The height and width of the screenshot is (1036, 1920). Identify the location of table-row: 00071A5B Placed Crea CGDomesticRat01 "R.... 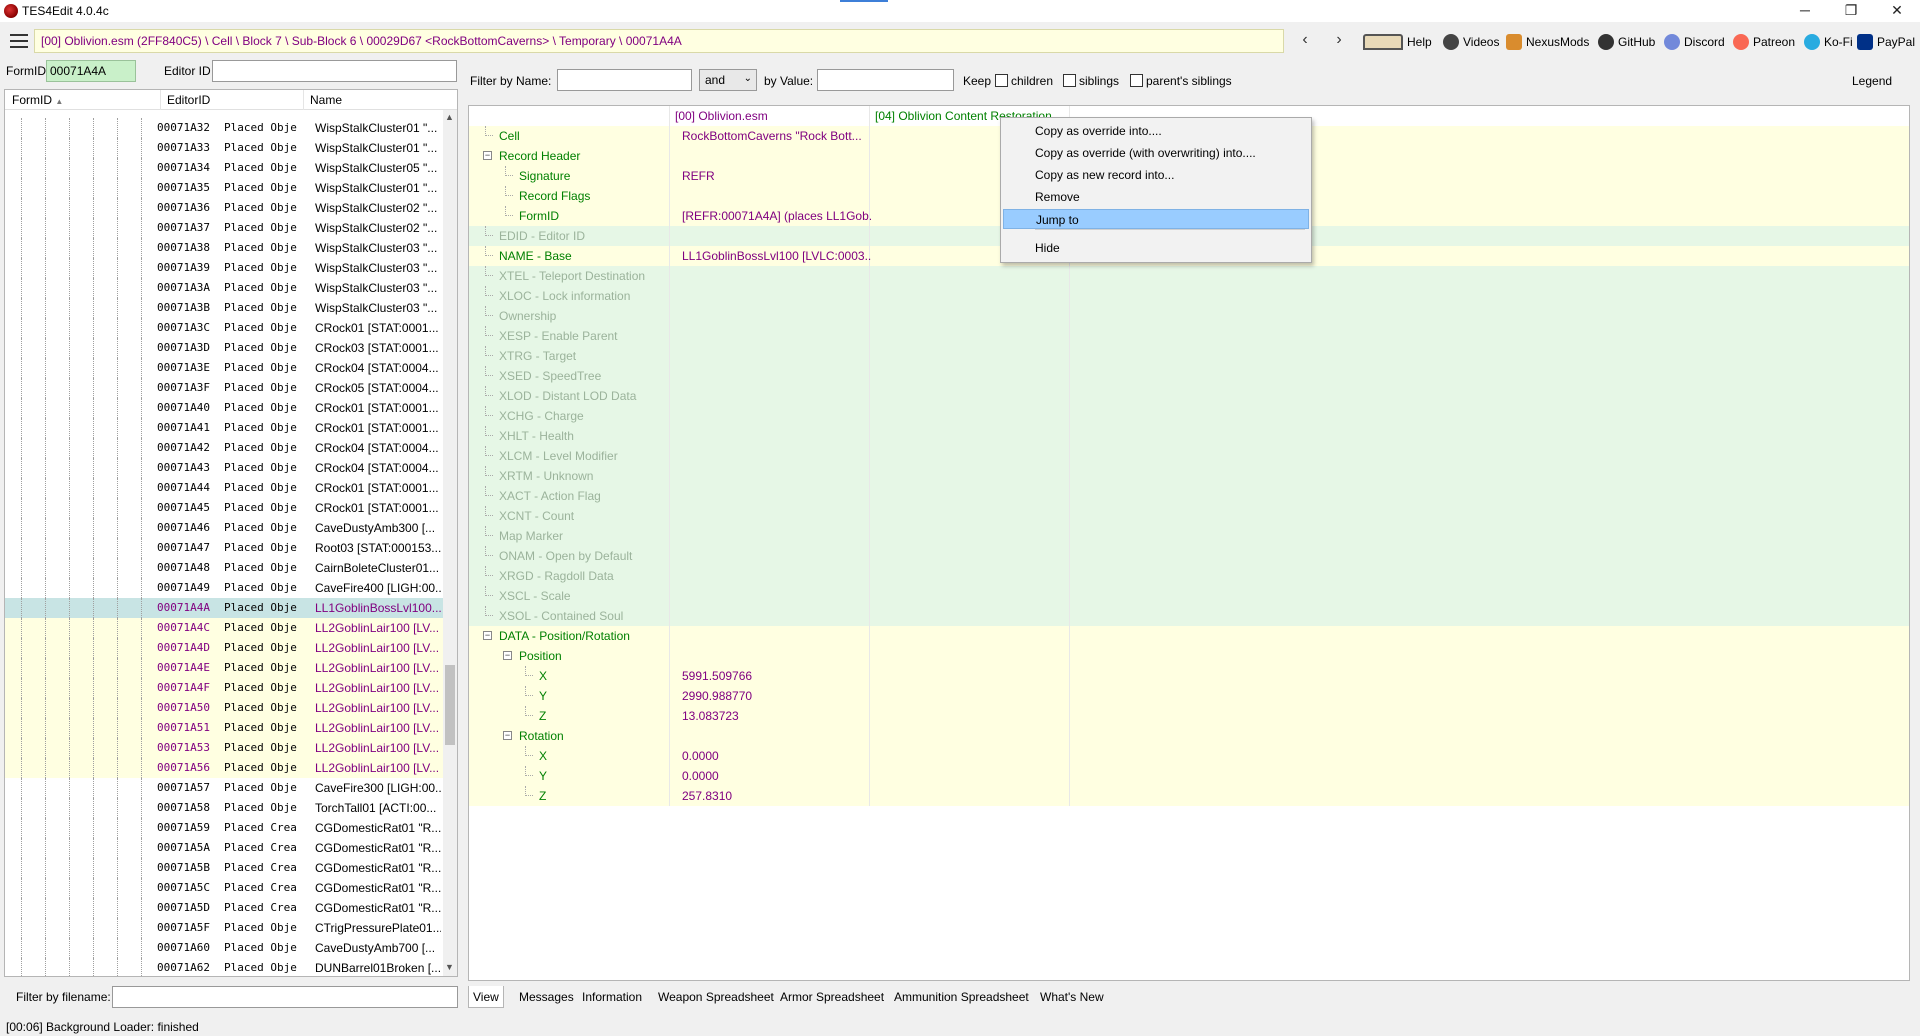
(225, 868).